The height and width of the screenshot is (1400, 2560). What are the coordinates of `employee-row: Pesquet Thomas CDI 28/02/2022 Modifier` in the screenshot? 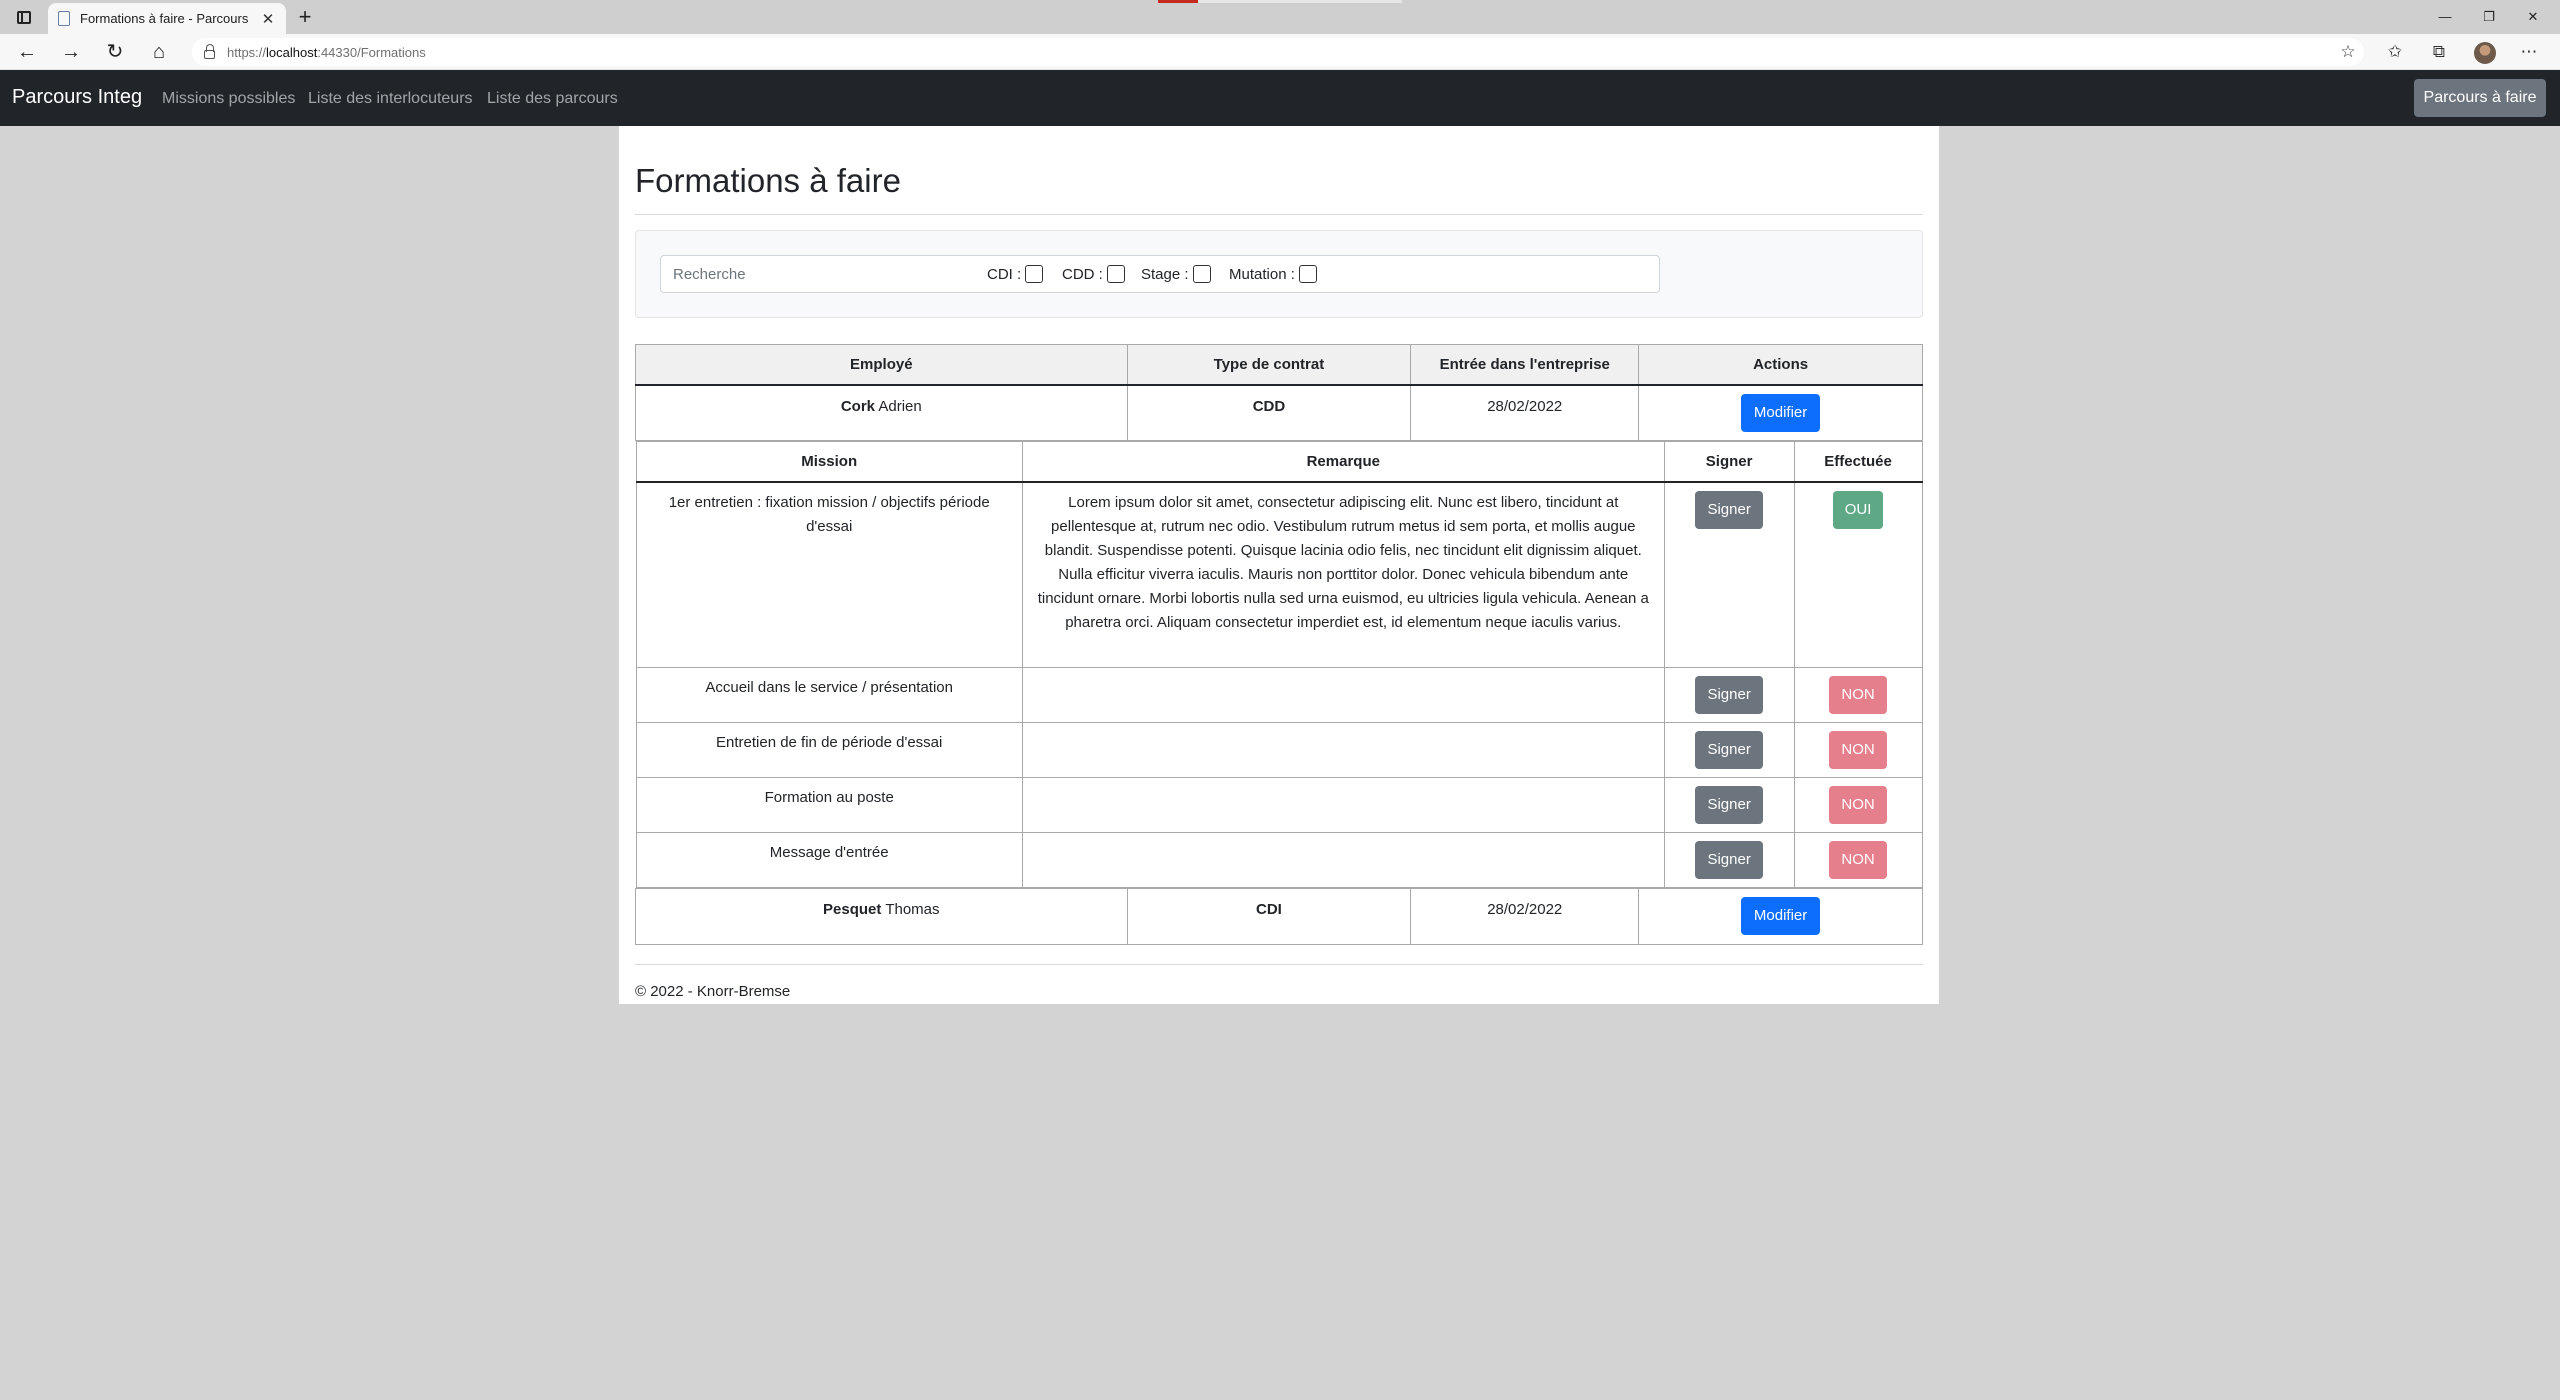 It's located at (1279, 916).